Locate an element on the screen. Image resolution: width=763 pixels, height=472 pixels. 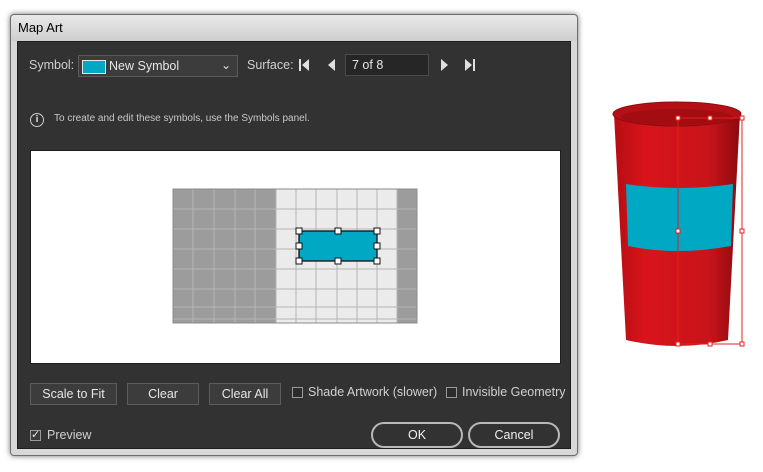
cup-label-art is located at coordinates (679, 217).